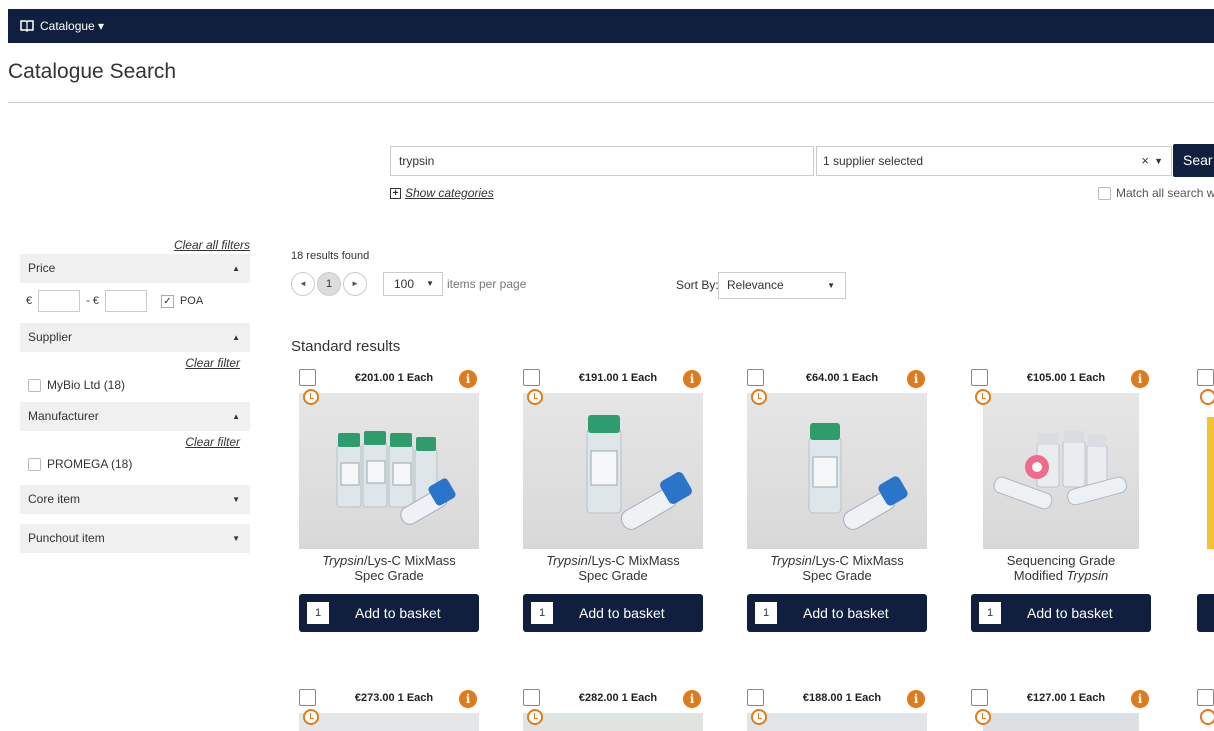 The image size is (1214, 731). What do you see at coordinates (1145, 161) in the screenshot?
I see `clear-icon: ×` at bounding box center [1145, 161].